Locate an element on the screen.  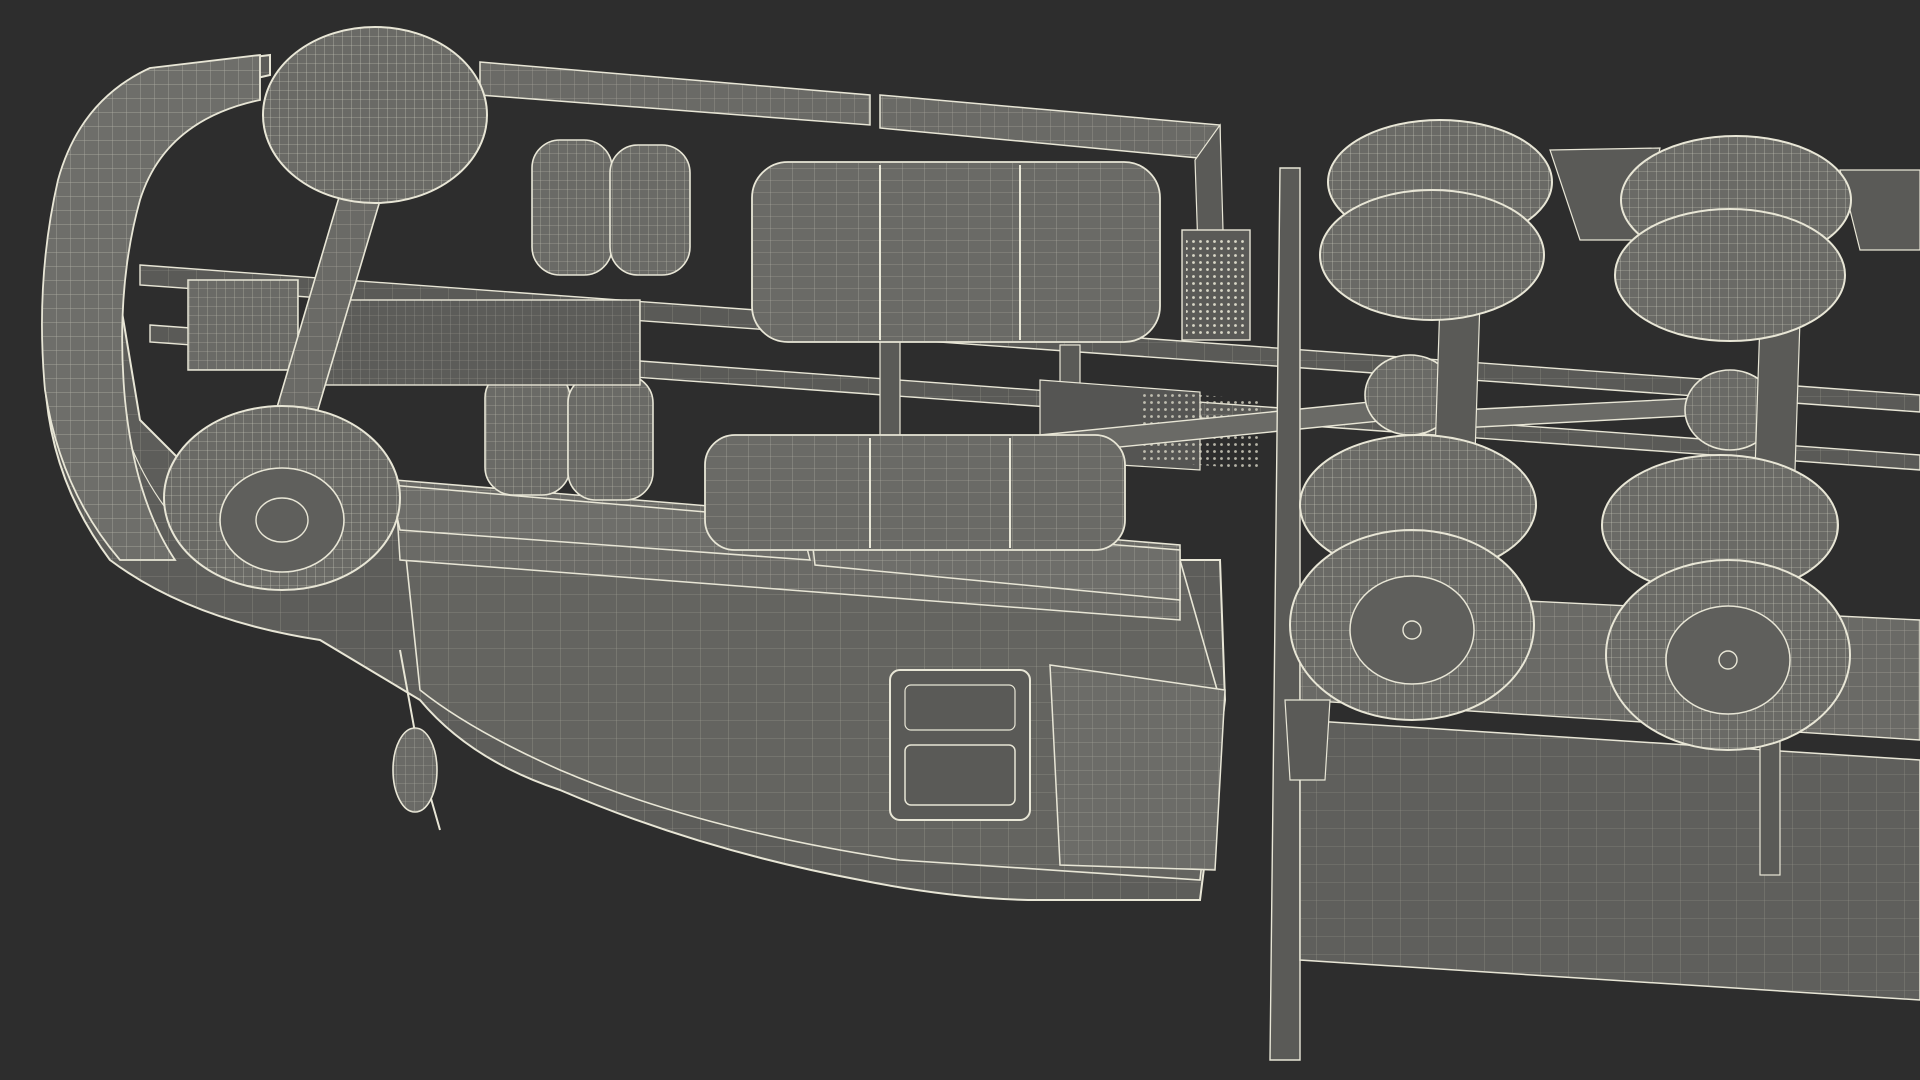
fuel-tank-upper is located at coordinates (956, 252).